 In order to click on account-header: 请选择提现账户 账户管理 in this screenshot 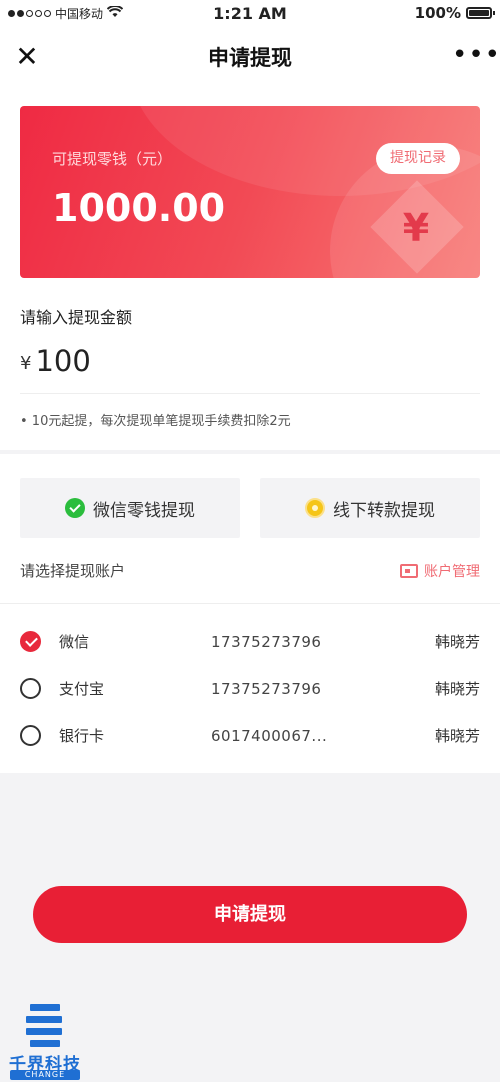, I will do `click(250, 571)`.